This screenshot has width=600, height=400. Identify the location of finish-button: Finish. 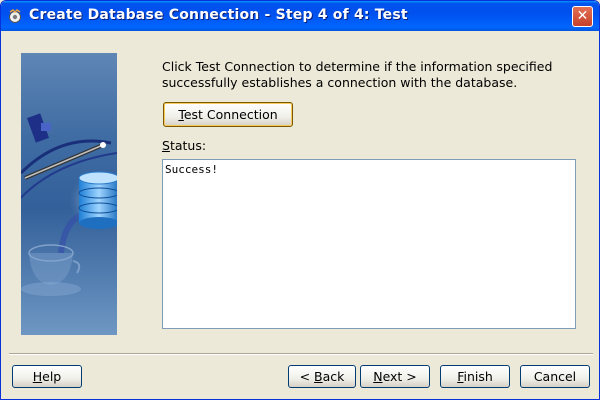
(475, 376).